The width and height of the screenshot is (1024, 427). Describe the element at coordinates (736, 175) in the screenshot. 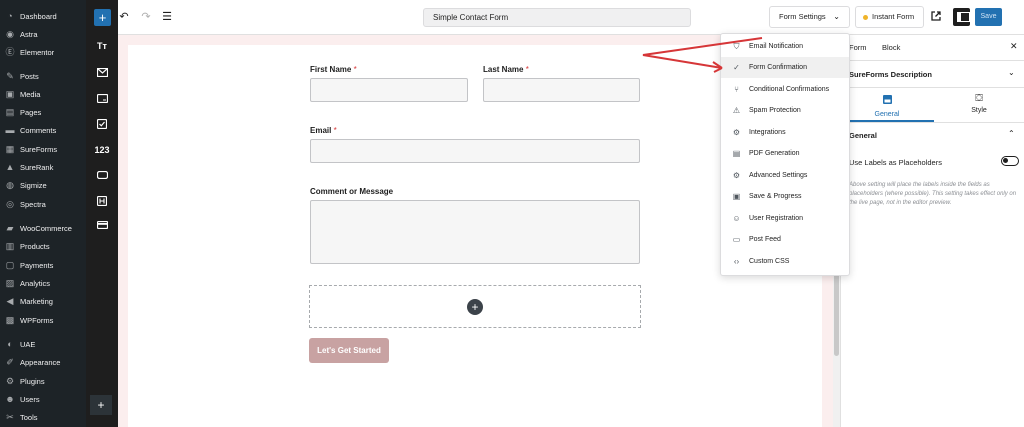

I see `gear-icon: ⚙` at that location.